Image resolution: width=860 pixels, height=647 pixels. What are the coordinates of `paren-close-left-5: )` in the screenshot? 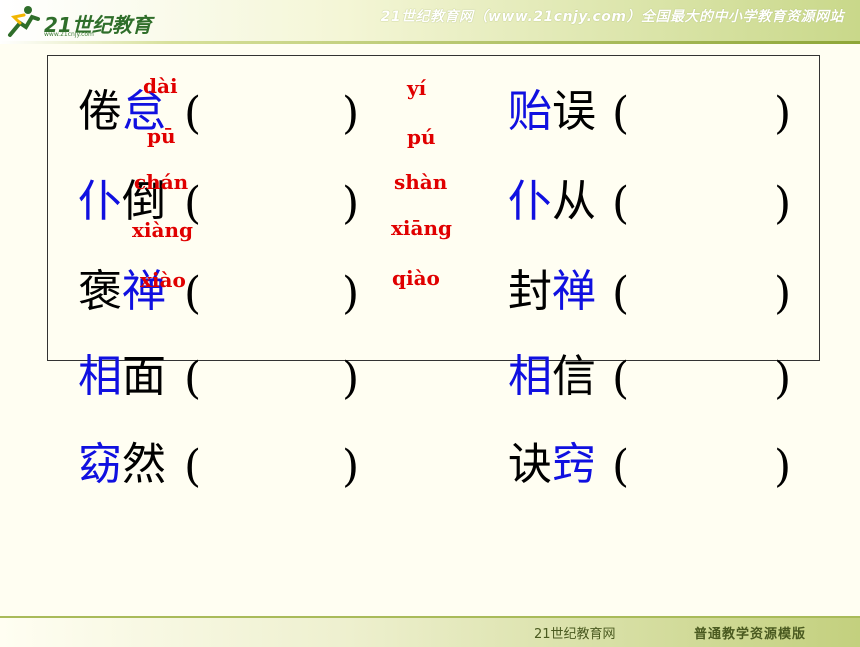 It's located at (351, 466).